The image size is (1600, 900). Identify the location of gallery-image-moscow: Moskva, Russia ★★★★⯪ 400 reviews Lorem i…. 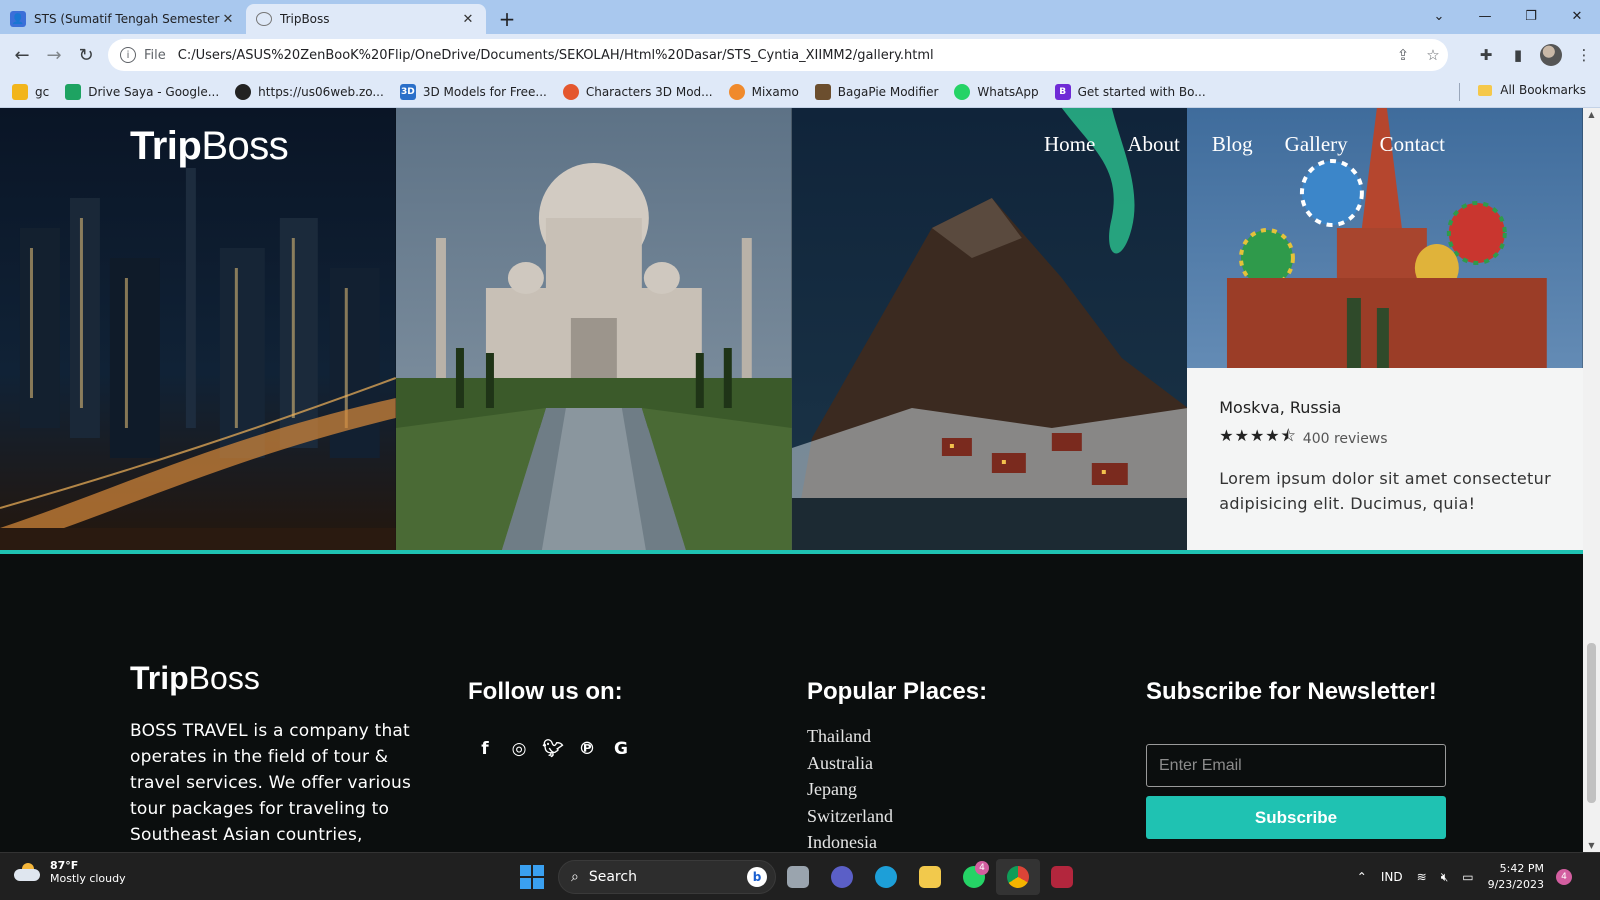
(1385, 329).